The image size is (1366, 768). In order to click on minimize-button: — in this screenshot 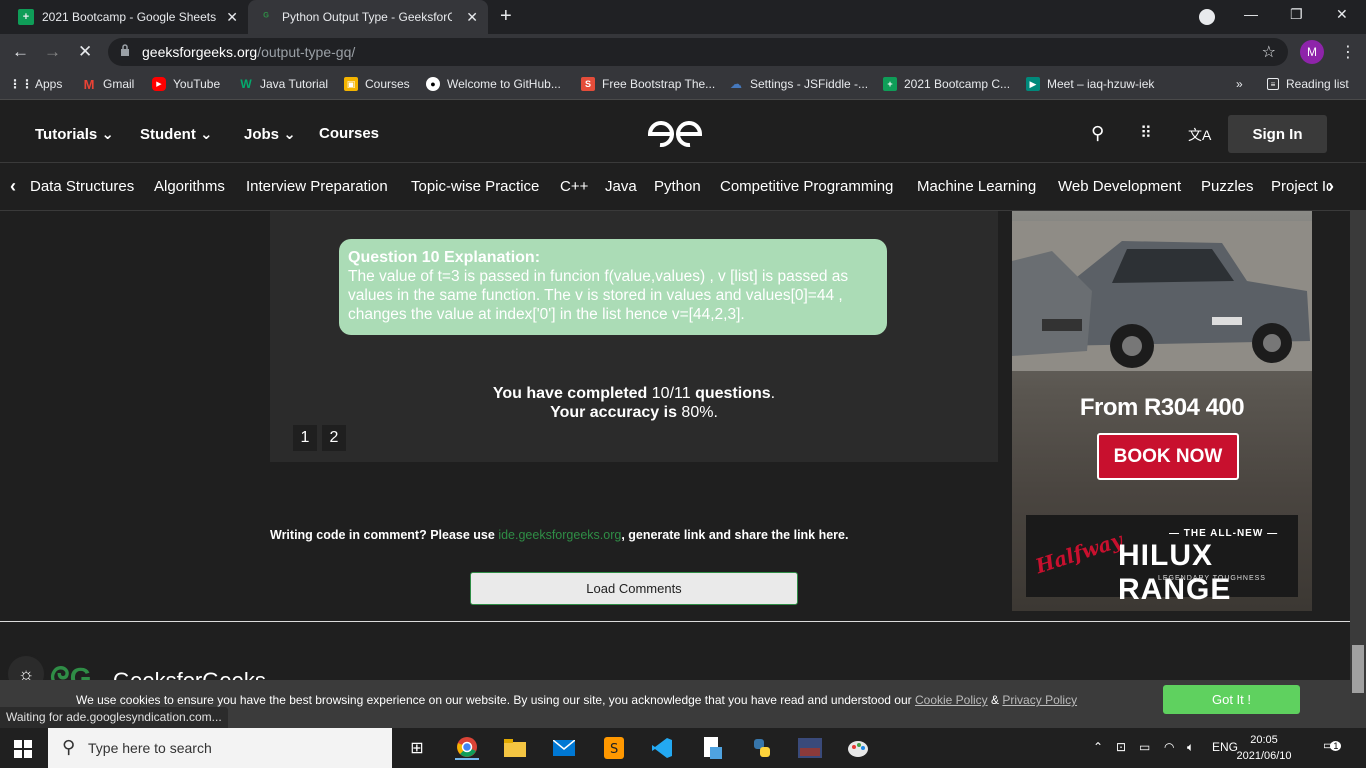, I will do `click(1251, 14)`.